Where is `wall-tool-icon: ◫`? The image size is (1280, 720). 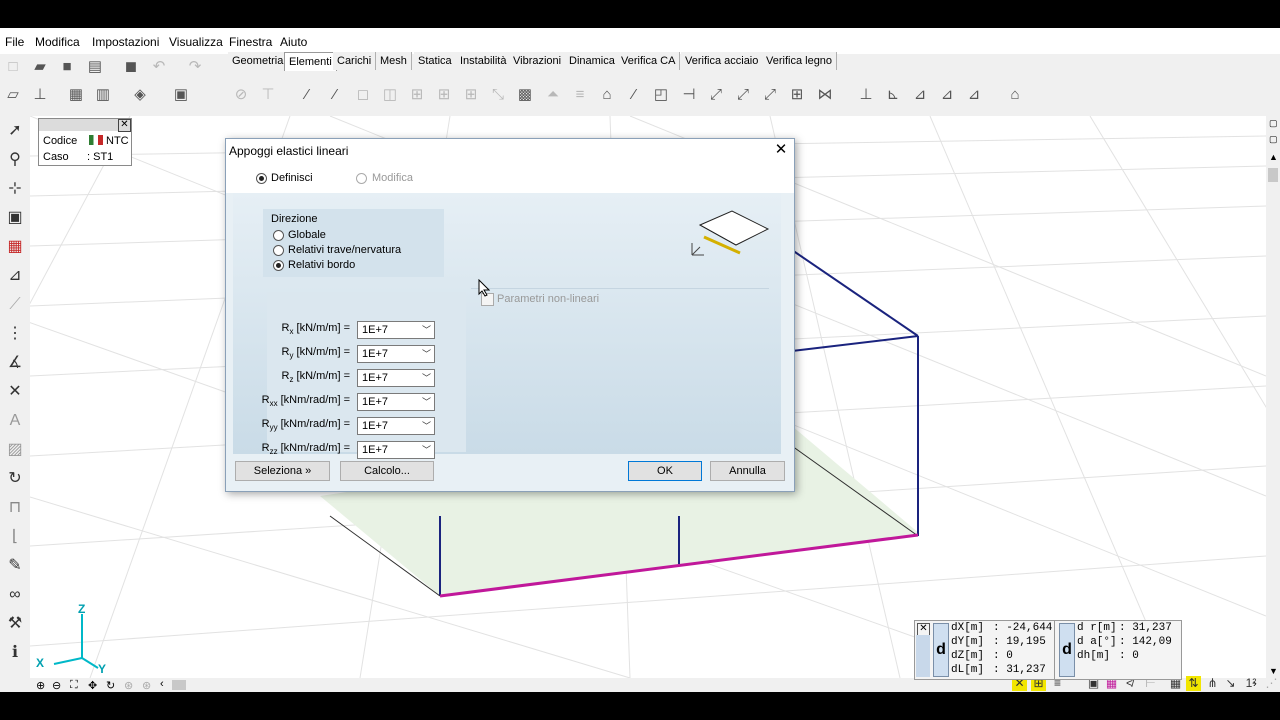 wall-tool-icon: ◫ is located at coordinates (390, 95).